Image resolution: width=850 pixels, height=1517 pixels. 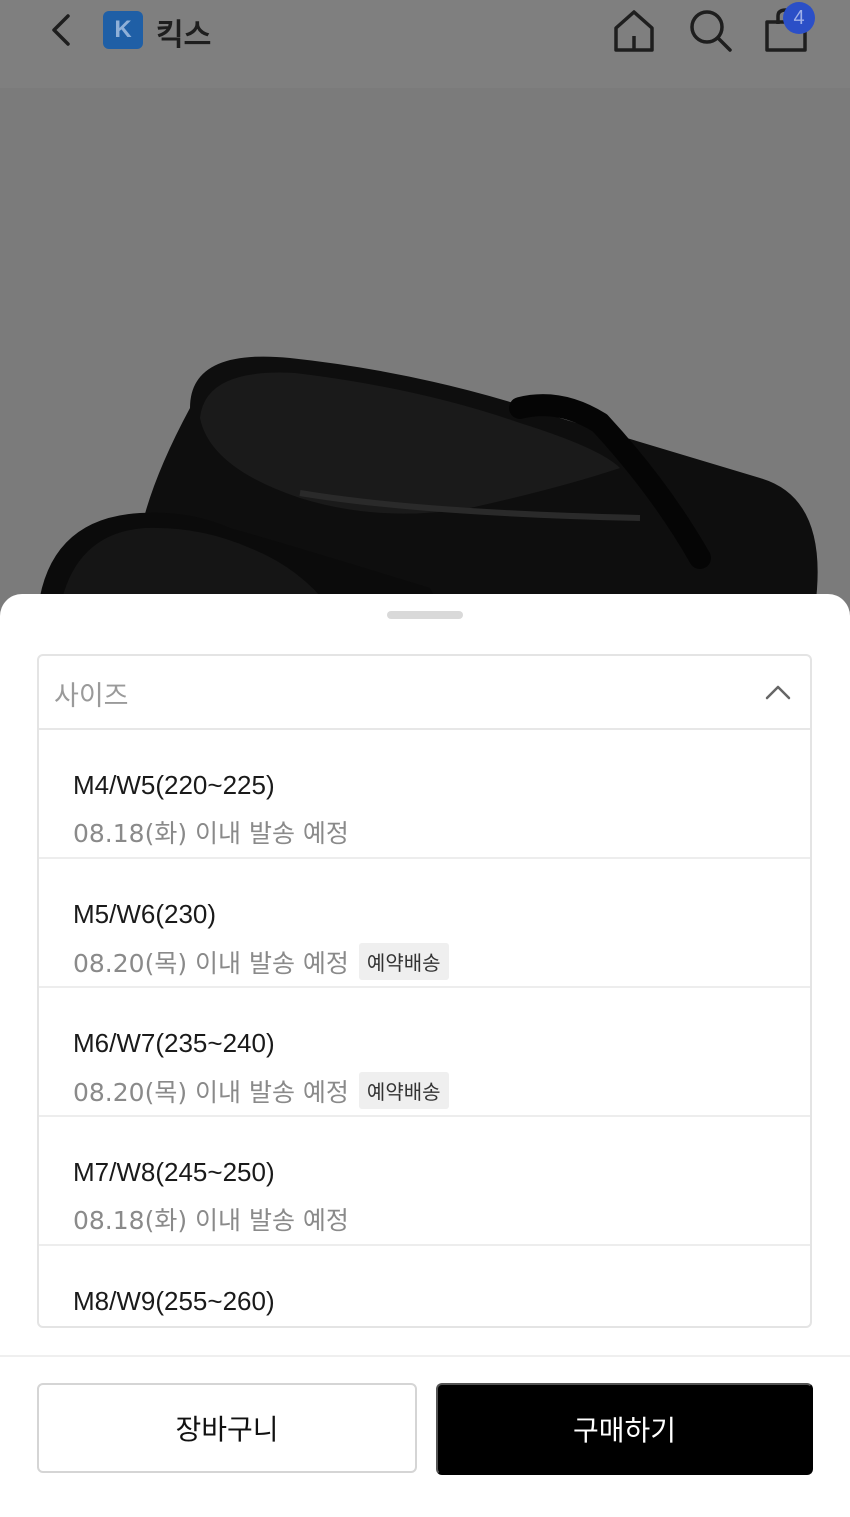 What do you see at coordinates (424, 923) in the screenshot?
I see `size-option: M5/W6(230) 08.20(목) 이내 발송 예정 예약배송` at bounding box center [424, 923].